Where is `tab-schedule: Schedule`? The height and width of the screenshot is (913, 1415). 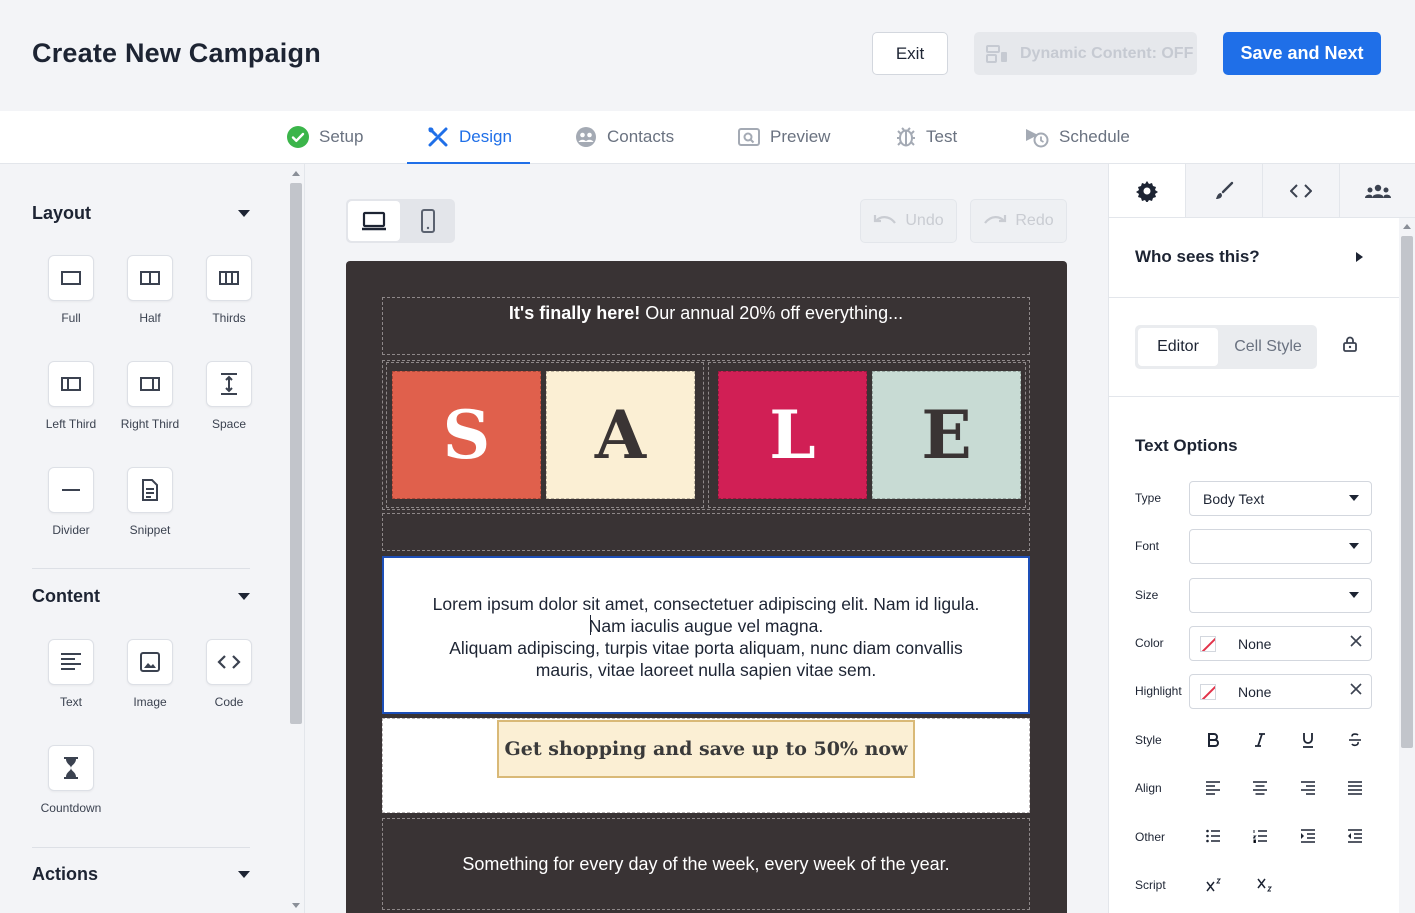
tab-schedule: Schedule is located at coordinates (1077, 137).